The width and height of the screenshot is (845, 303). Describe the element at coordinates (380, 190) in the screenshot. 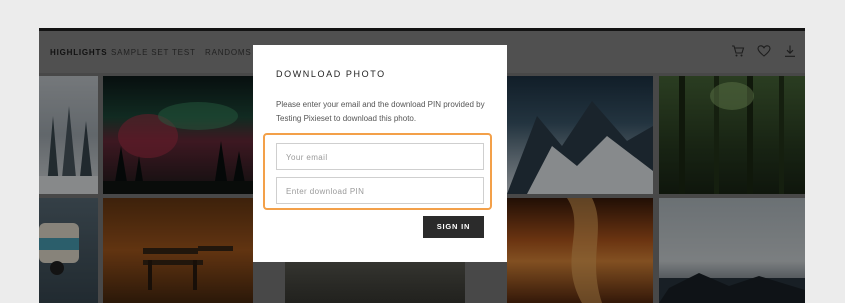

I see `pin-field: Enter download PIN` at that location.